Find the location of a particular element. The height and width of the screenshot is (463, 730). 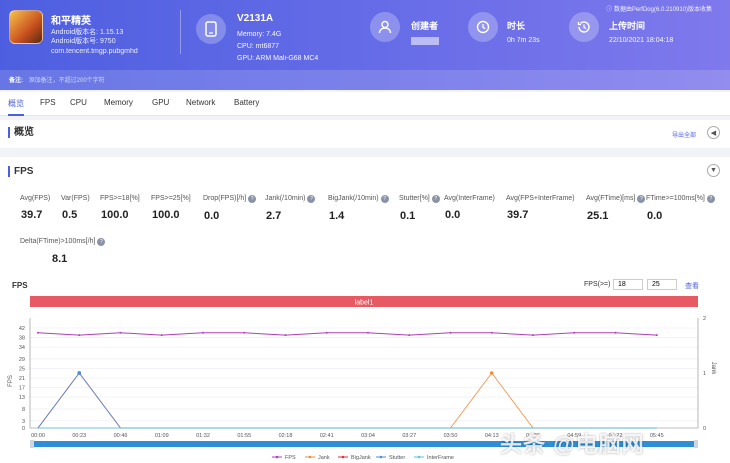

y-tick-label: 25 is located at coordinates (22, 369).